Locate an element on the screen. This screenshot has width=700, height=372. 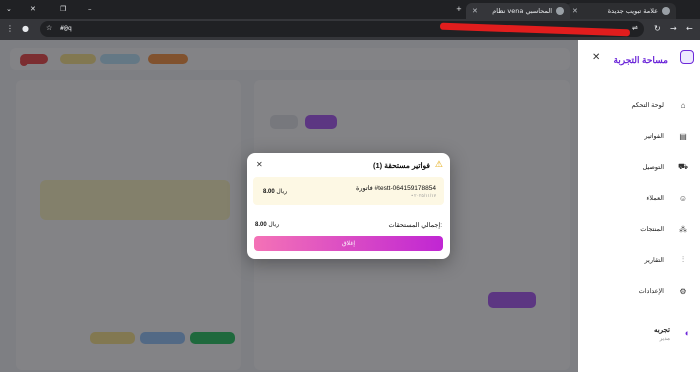
user-card: تجربه مدير is located at coordinates (662, 334).